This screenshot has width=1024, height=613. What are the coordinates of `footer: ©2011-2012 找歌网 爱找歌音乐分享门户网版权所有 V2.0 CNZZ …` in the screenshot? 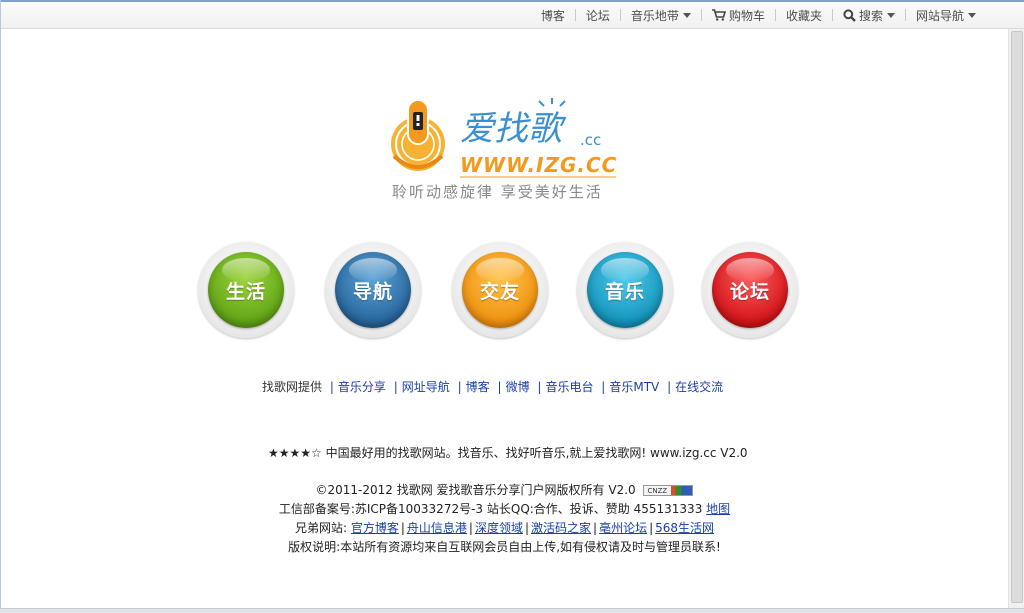 It's located at (504, 519).